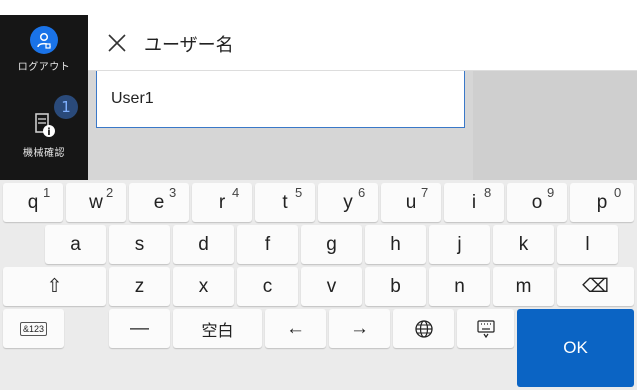 This screenshot has width=637, height=390. Describe the element at coordinates (159, 202) in the screenshot. I see `key-e: e 3` at that location.